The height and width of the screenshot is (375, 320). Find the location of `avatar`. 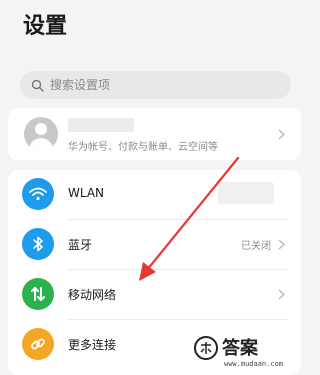

avatar is located at coordinates (41, 134).